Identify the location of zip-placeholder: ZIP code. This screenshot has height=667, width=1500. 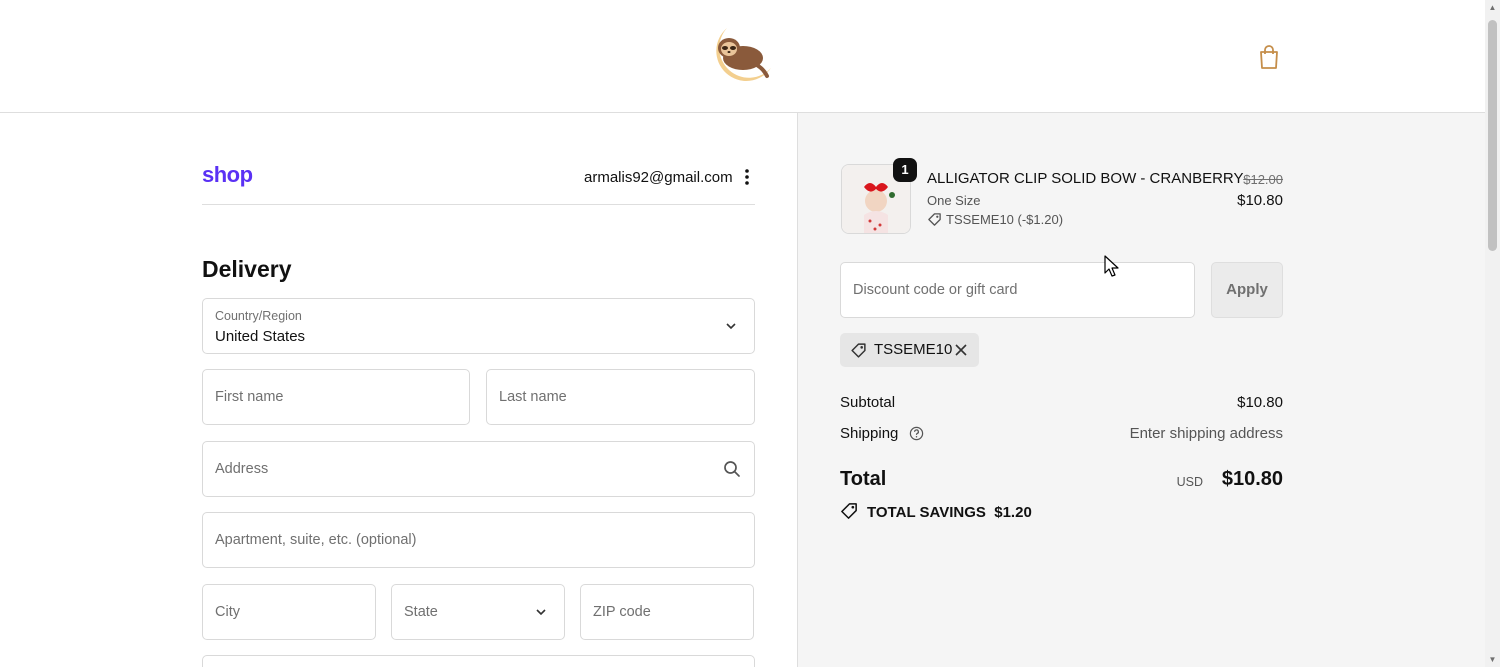
(622, 612).